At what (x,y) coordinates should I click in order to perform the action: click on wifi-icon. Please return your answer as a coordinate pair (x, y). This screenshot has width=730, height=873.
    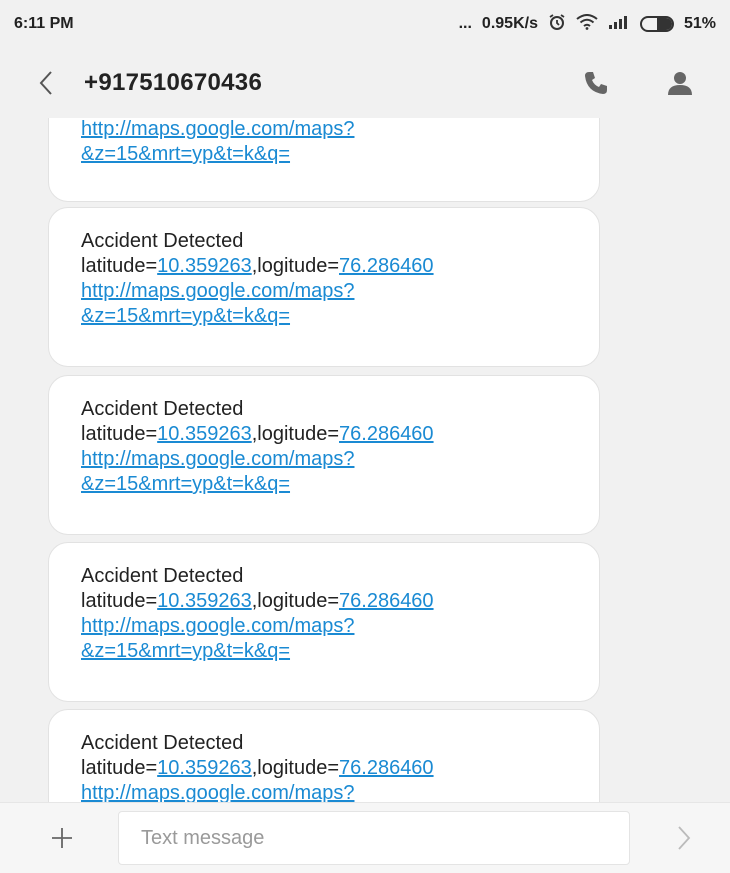
    Looking at the image, I should click on (587, 24).